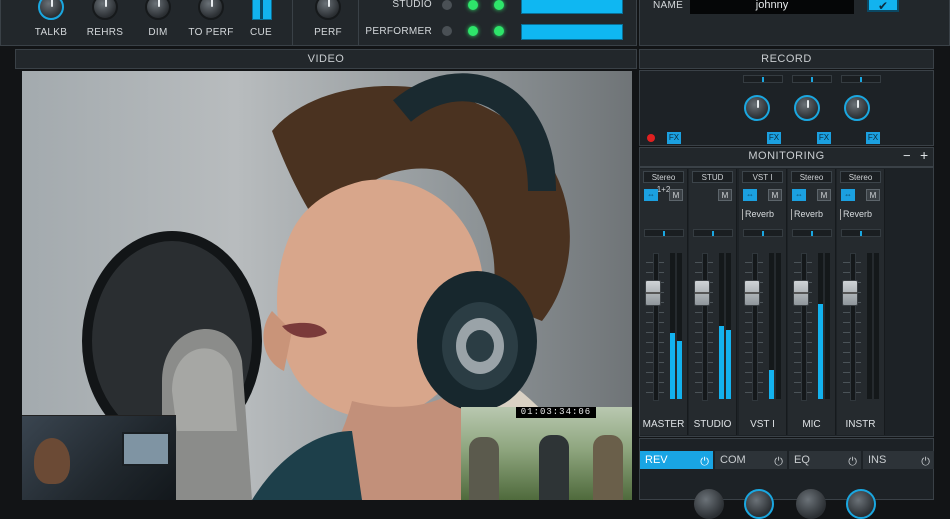 The height and width of the screenshot is (519, 950). Describe the element at coordinates (861, 302) in the screenshot. I see `channel-strip-instr: Stereo ⇔ M Reverb INSTR` at that location.